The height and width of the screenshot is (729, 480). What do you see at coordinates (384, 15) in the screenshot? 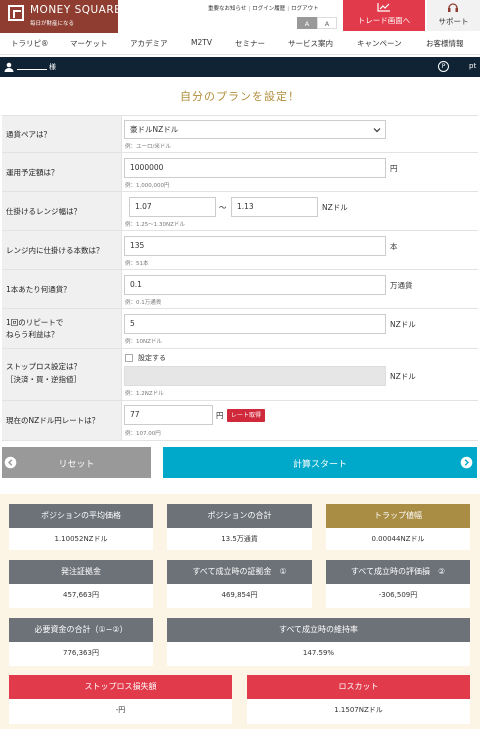
I see `trade-screen-button: トレード画面へ` at bounding box center [384, 15].